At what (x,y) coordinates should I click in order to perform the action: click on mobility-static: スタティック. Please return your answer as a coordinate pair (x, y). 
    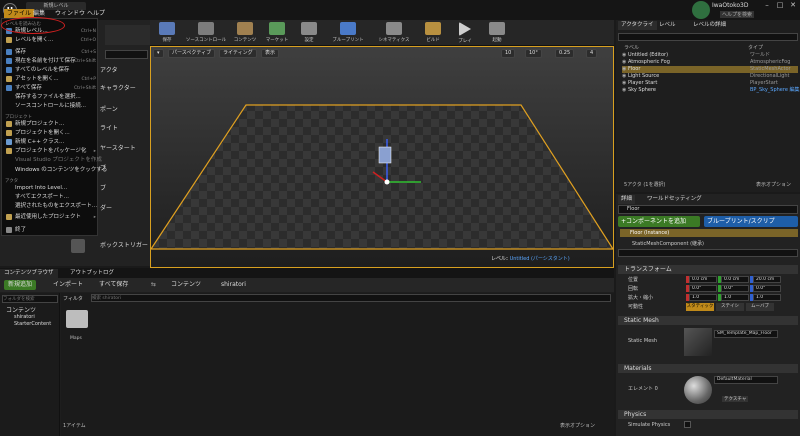
    Looking at the image, I should click on (700, 307).